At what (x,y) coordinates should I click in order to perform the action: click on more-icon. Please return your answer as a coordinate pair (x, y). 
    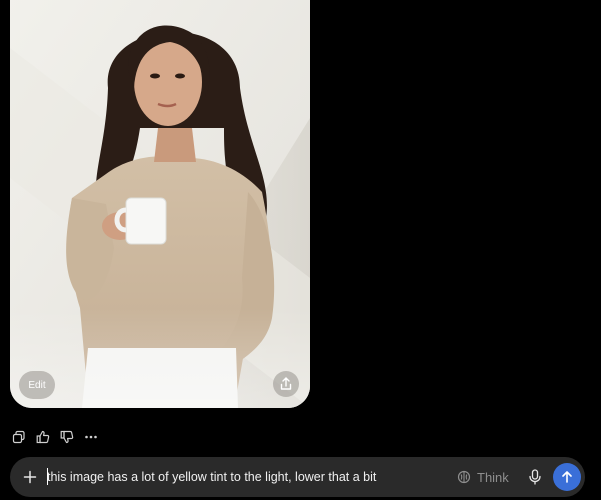
    Looking at the image, I should click on (91, 437).